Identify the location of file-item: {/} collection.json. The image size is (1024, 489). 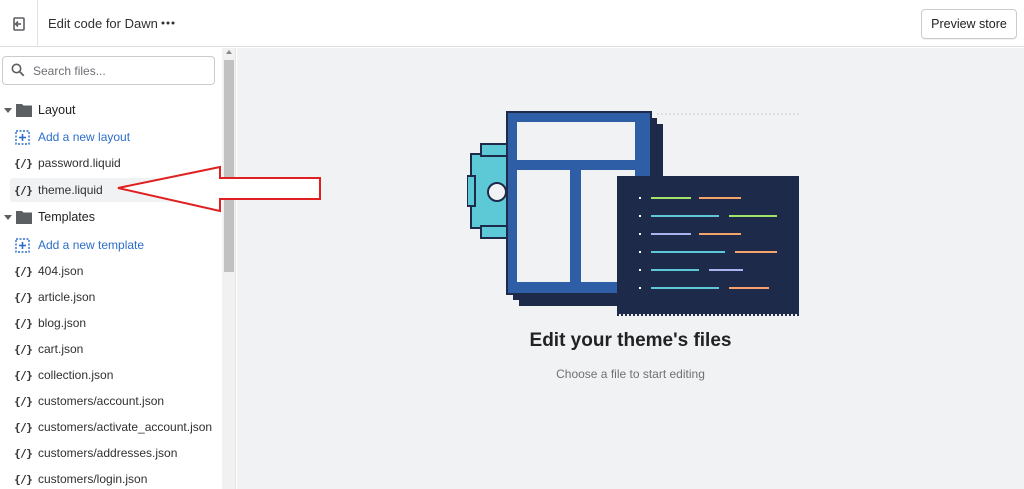
(109, 375).